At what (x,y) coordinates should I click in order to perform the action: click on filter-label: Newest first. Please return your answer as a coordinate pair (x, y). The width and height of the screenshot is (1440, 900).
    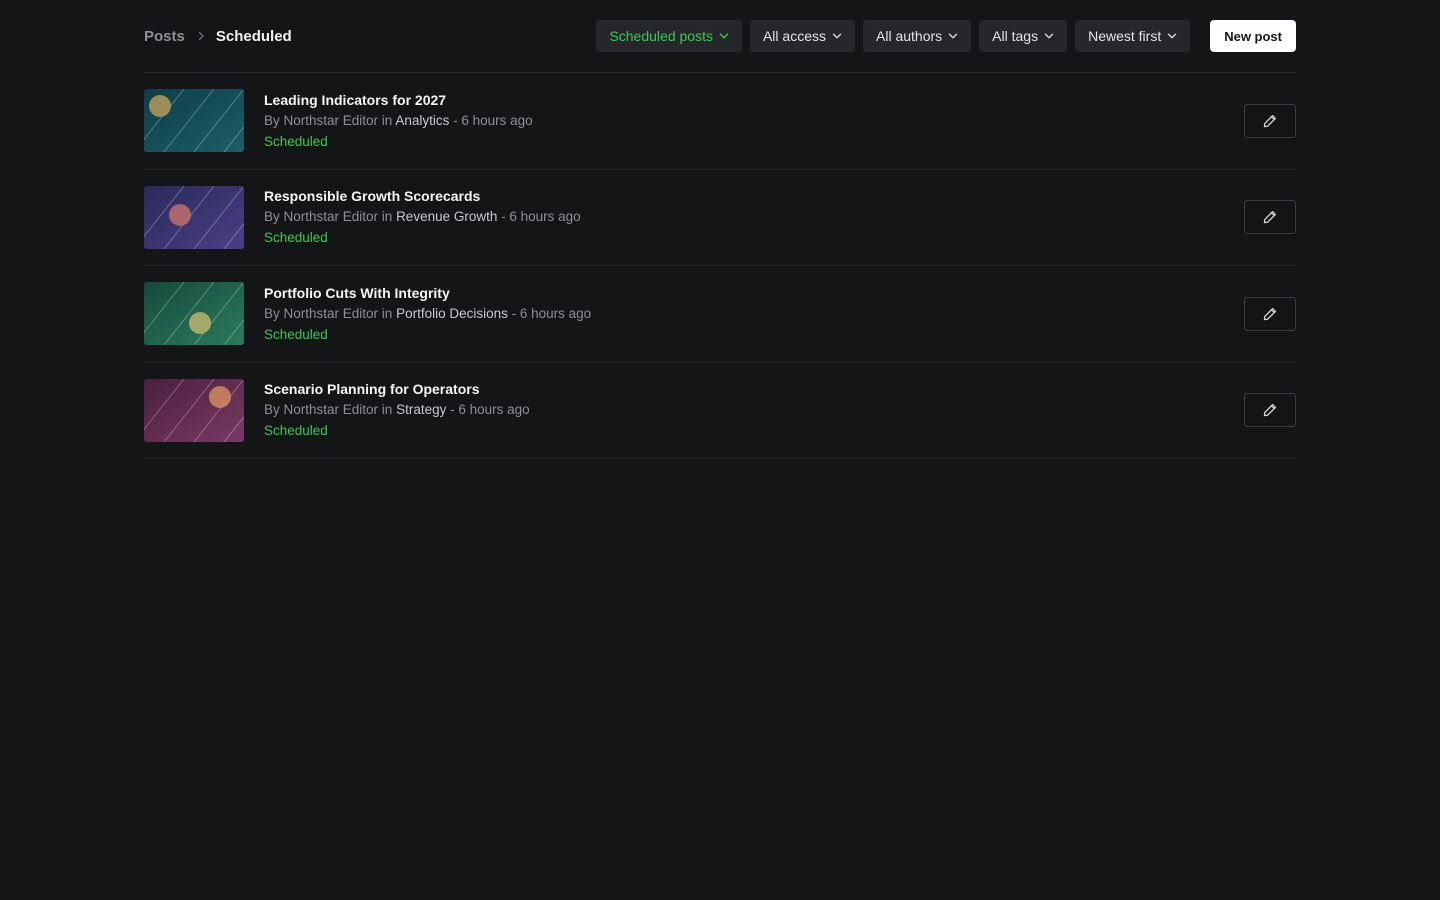
    Looking at the image, I should click on (1125, 36).